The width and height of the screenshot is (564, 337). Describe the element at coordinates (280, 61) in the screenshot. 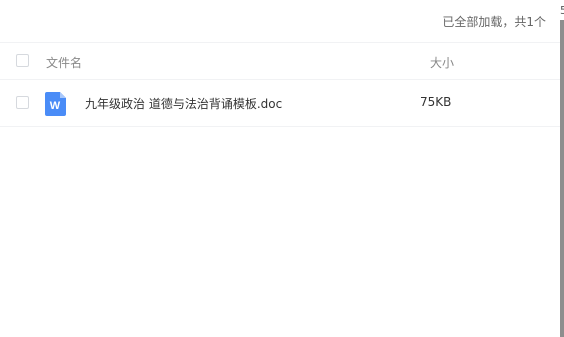

I see `table-header: 文件名 大小` at that location.